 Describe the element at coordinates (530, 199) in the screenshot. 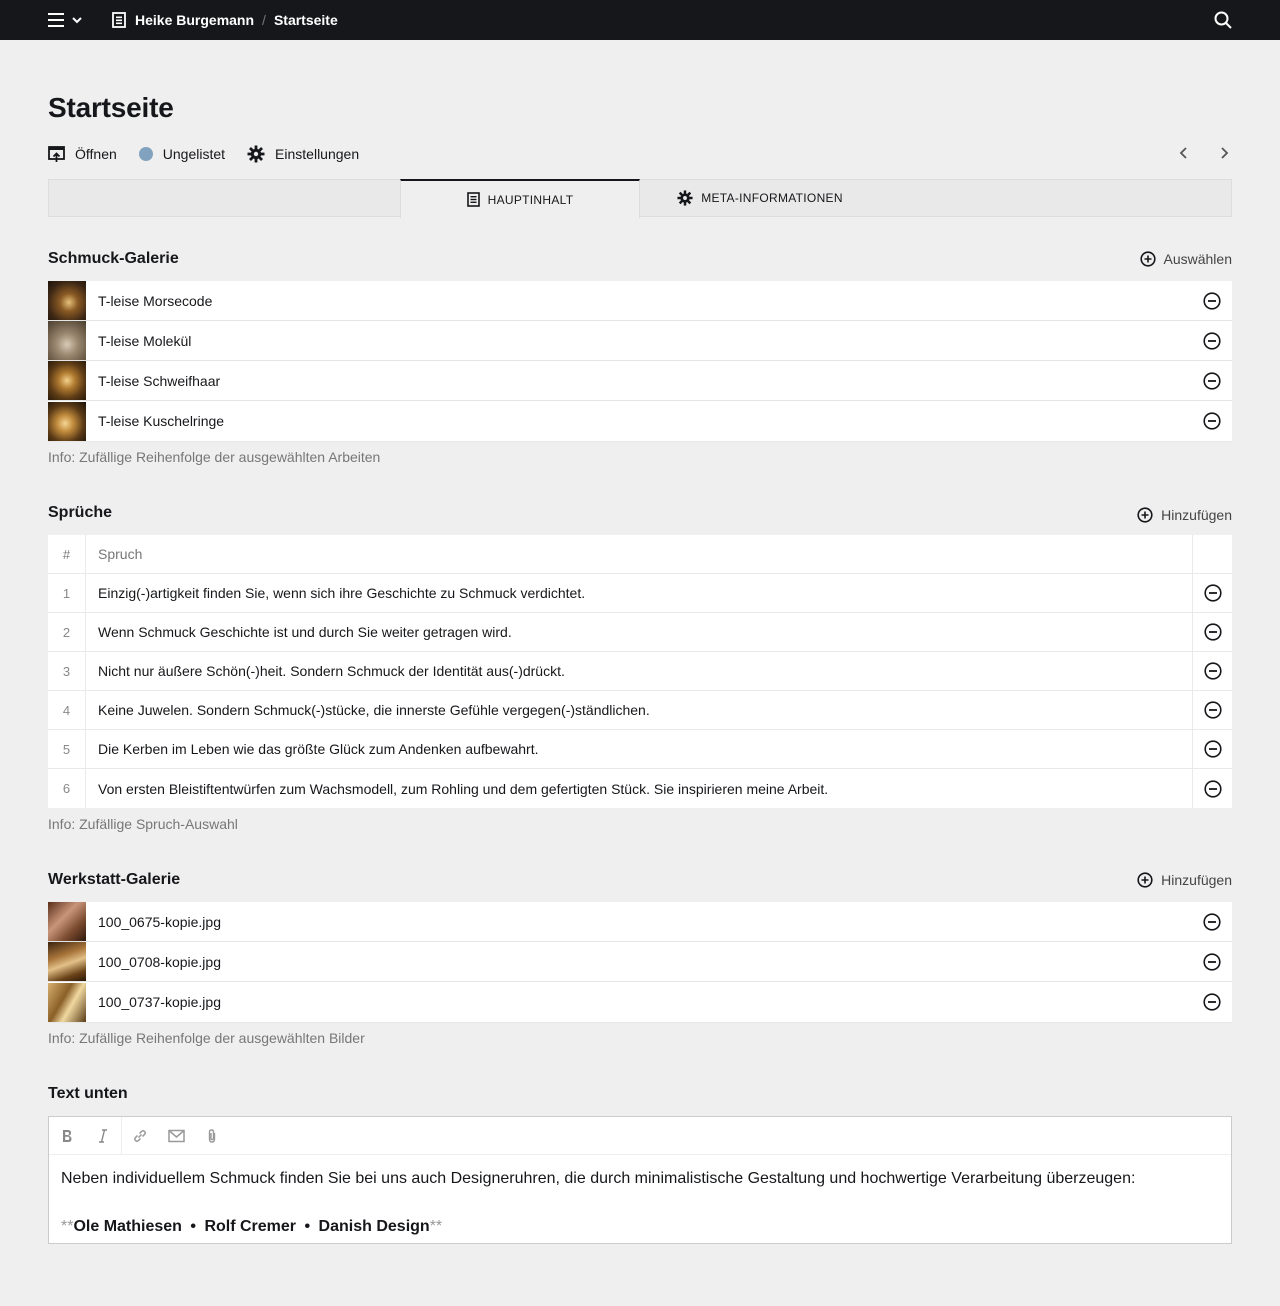

I see `tab-hauptinhalt-label: HAUPTINHALT` at that location.